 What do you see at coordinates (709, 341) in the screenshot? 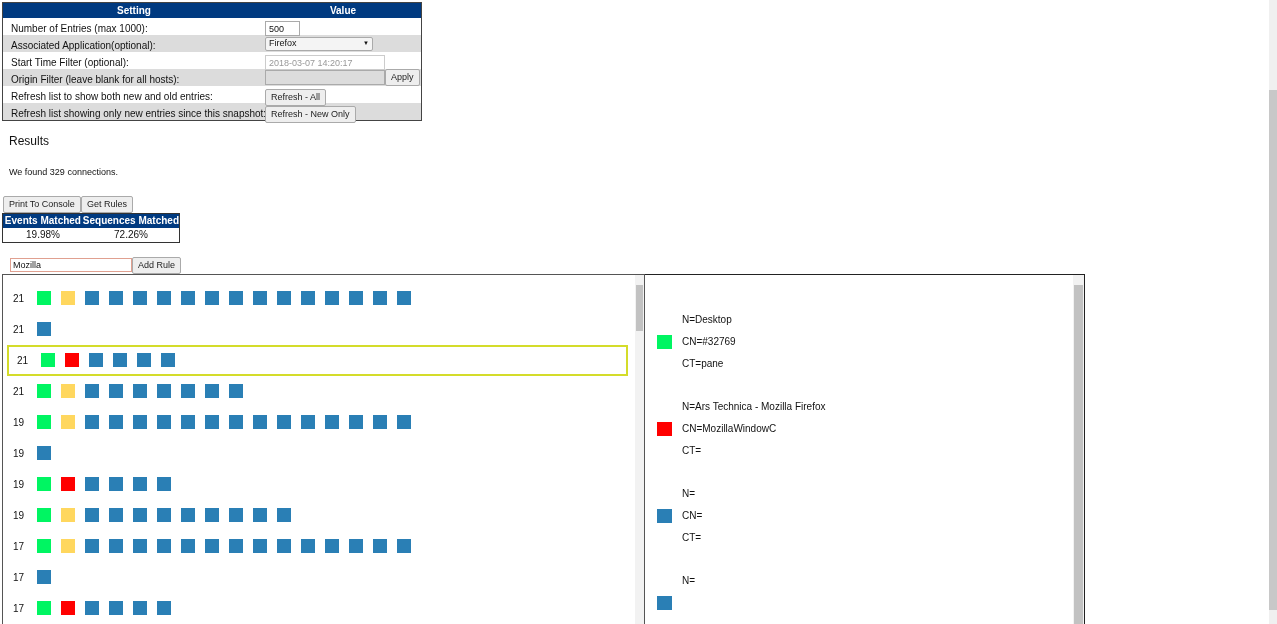
I see `detail-line: CN=#32769` at bounding box center [709, 341].